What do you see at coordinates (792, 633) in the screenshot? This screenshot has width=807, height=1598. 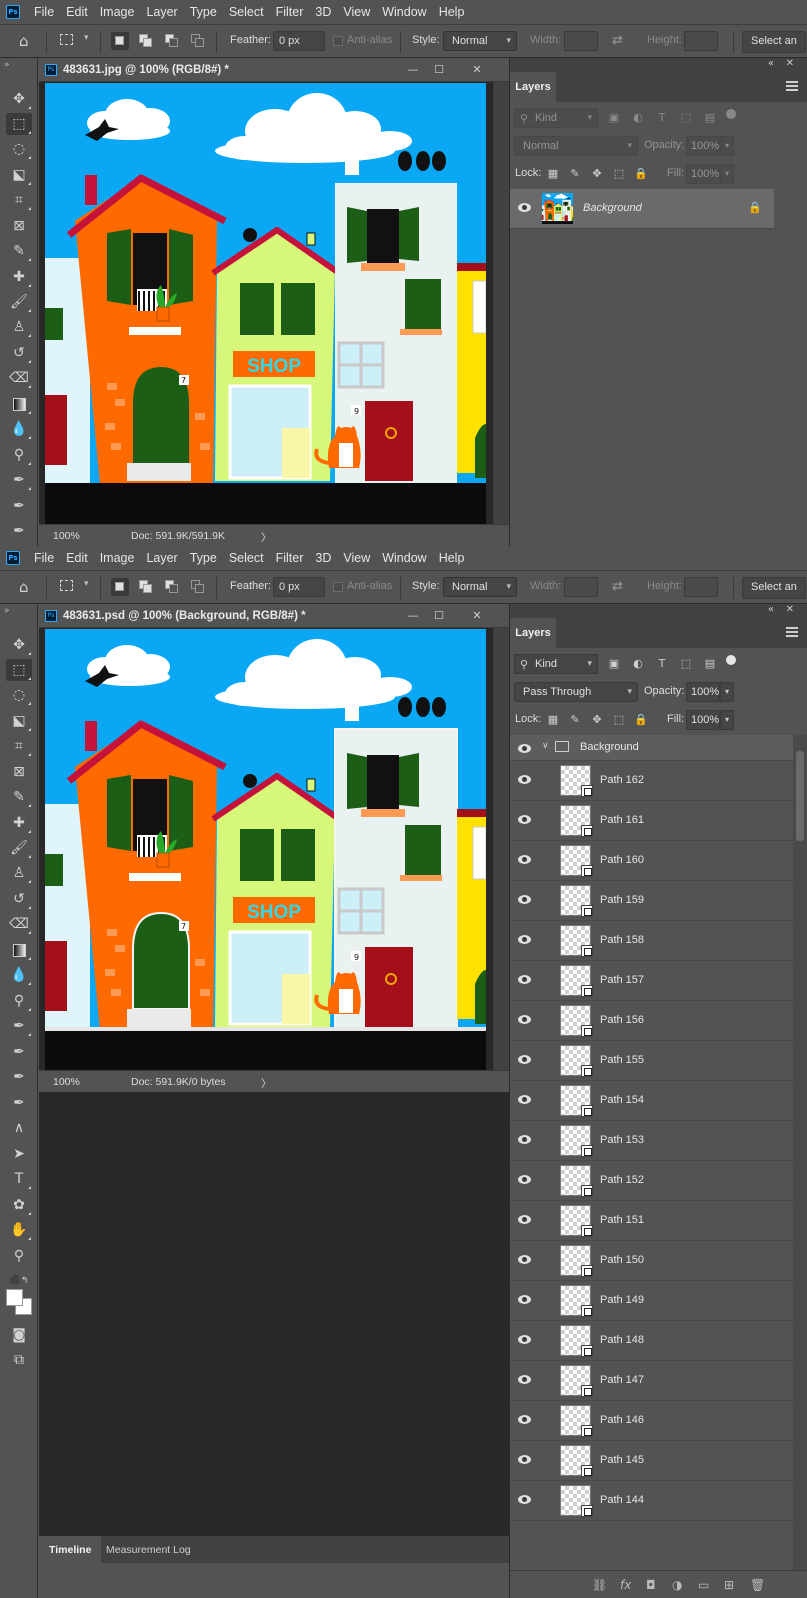 I see `panel-menu-icon` at bounding box center [792, 633].